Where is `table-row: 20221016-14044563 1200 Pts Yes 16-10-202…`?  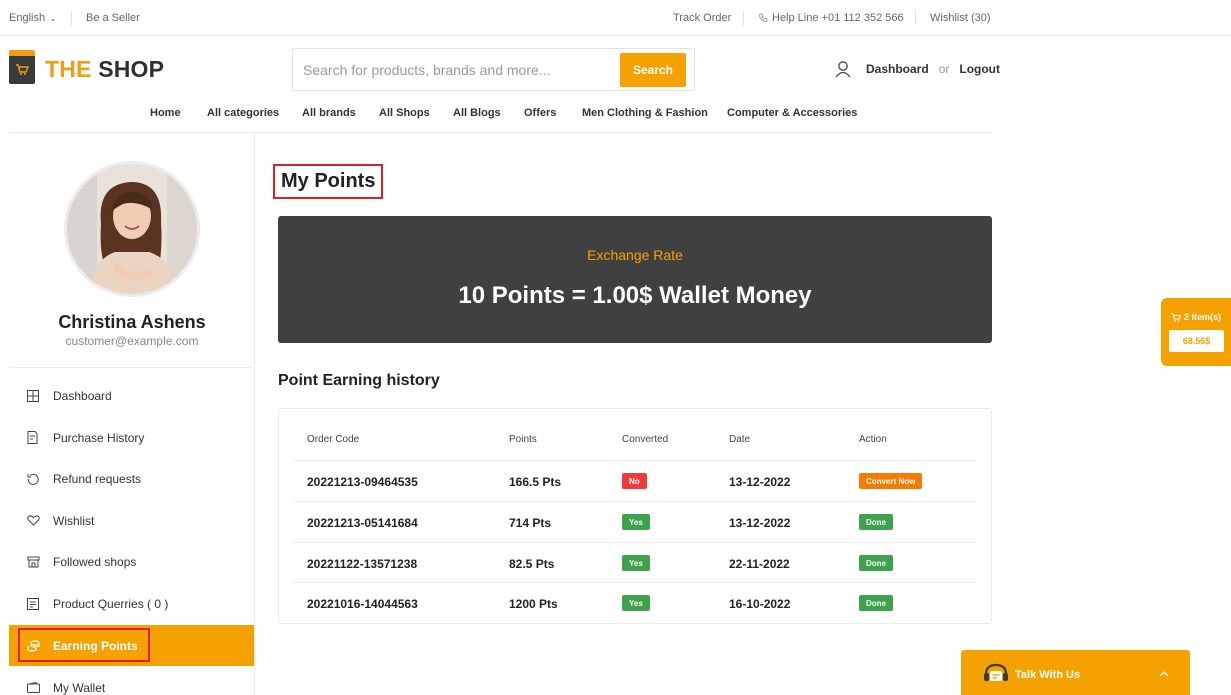
table-row: 20221016-14044563 1200 Pts Yes 16-10-202… is located at coordinates (635, 602).